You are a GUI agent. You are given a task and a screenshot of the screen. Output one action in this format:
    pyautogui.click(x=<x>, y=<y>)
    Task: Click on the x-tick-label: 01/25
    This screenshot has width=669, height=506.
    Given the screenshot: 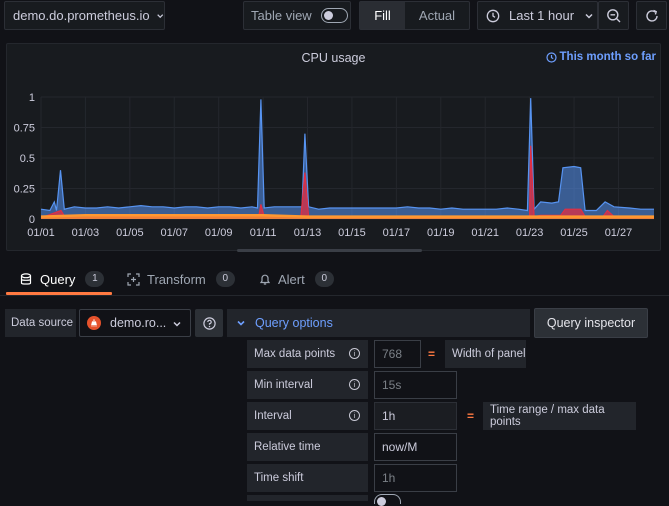 What is the action you would take?
    pyautogui.click(x=574, y=233)
    